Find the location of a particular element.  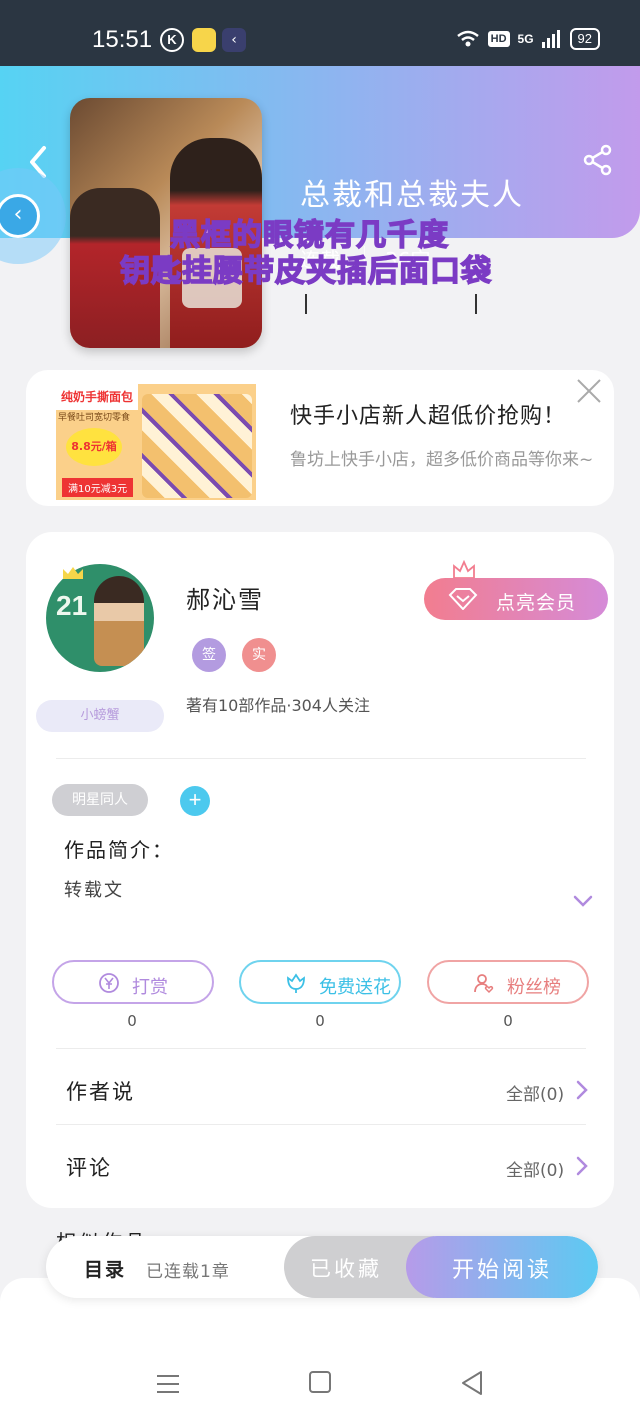

fan-ranking-label: 粉丝榜 is located at coordinates (534, 987).